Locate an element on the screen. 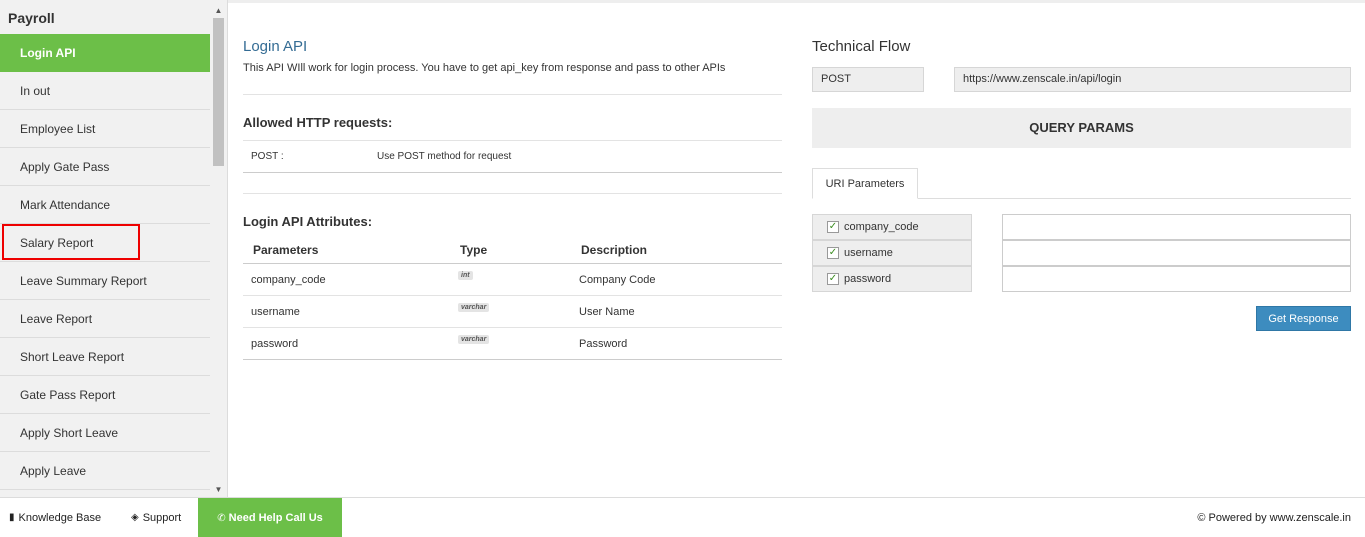 The width and height of the screenshot is (1365, 537). param-description: Password is located at coordinates (676, 343).